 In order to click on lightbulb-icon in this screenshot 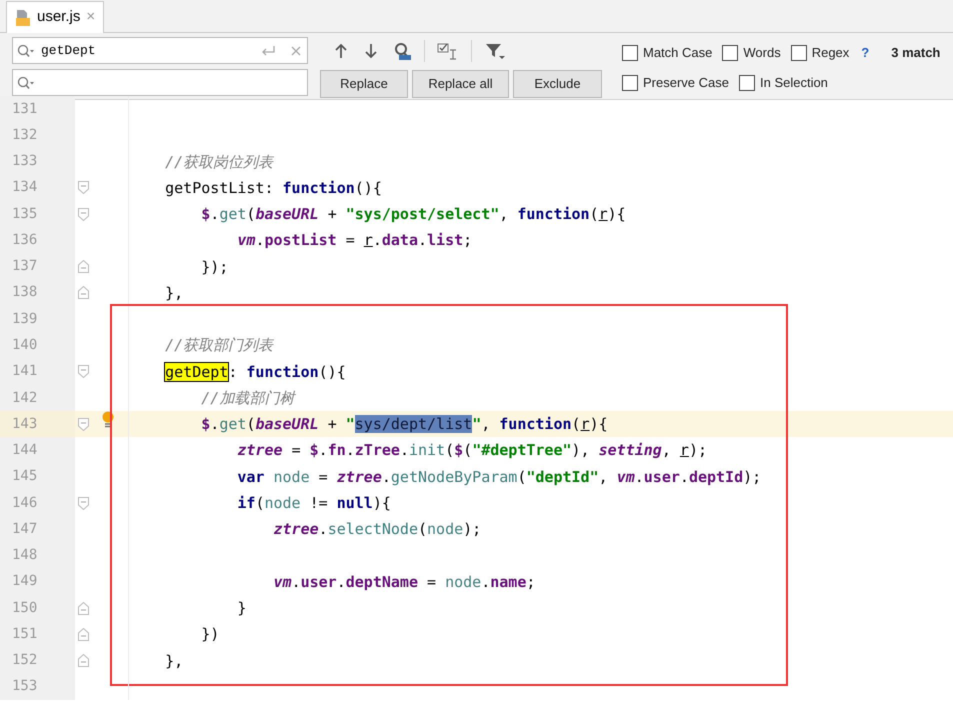, I will do `click(108, 420)`.